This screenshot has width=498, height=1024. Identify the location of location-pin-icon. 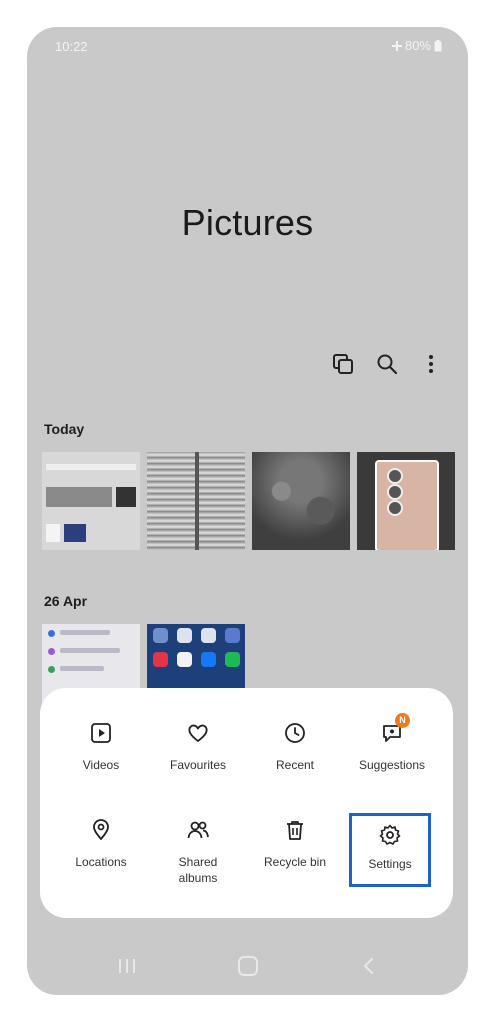
(101, 830).